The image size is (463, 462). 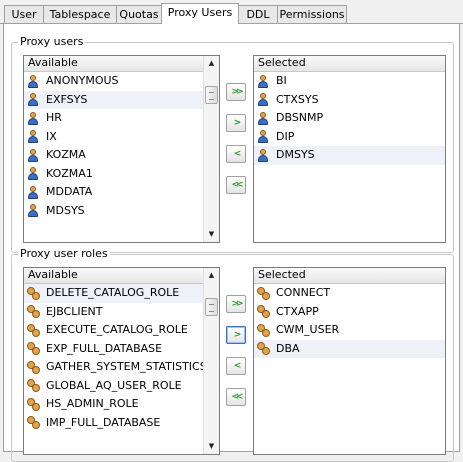 What do you see at coordinates (258, 14) in the screenshot?
I see `tab-ddl: DDL` at bounding box center [258, 14].